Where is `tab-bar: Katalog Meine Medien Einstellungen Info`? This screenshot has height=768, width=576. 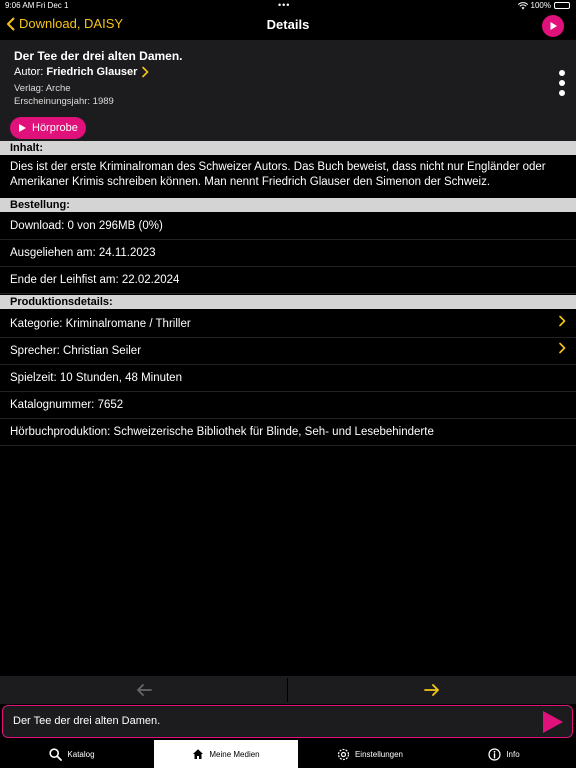 tab-bar: Katalog Meine Medien Einstellungen Info is located at coordinates (288, 754).